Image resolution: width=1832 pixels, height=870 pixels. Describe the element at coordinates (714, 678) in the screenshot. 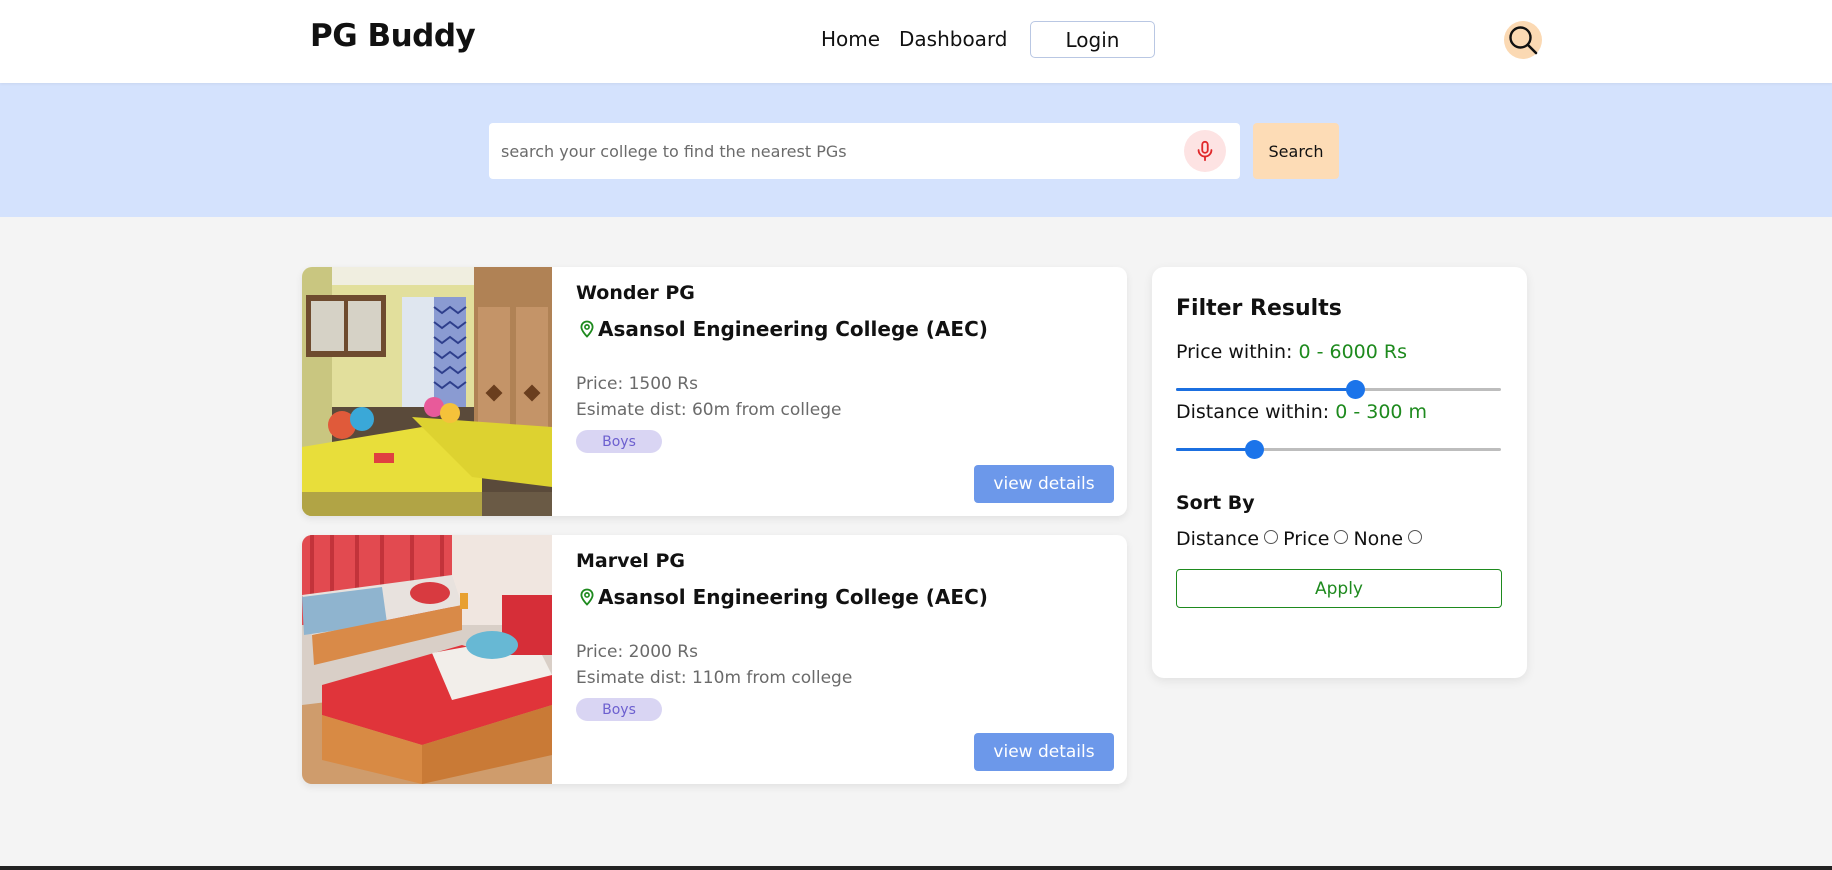

I see `pg-distance: Esimate dist: 110m from college` at that location.